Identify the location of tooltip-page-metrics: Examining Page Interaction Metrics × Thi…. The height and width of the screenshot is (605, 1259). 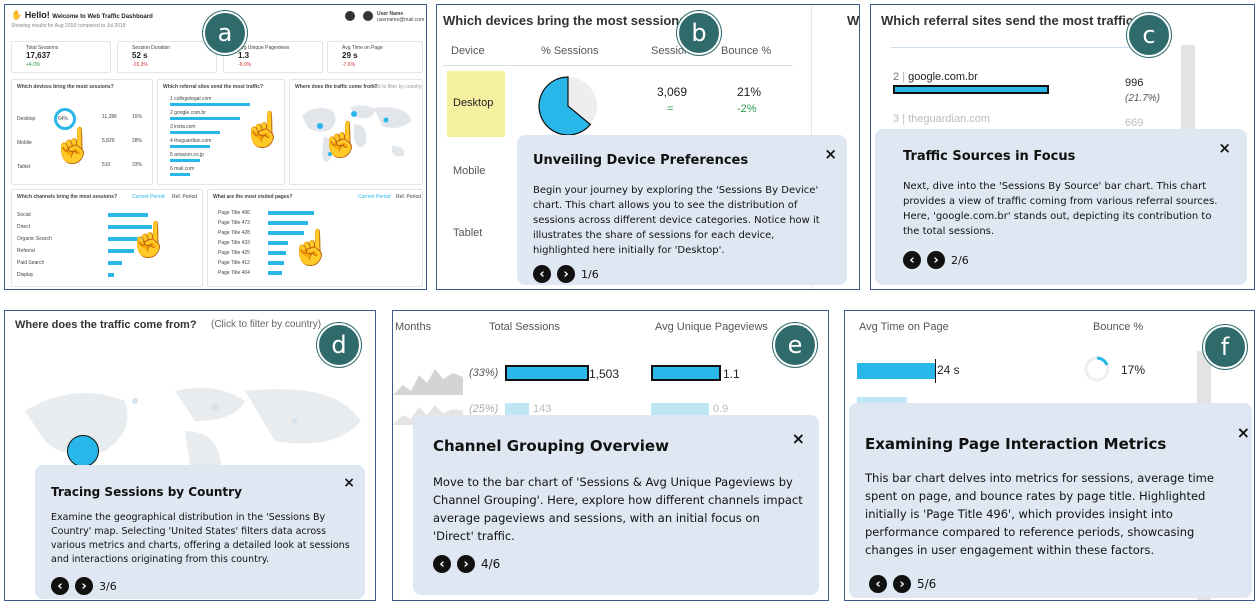
(1050, 500).